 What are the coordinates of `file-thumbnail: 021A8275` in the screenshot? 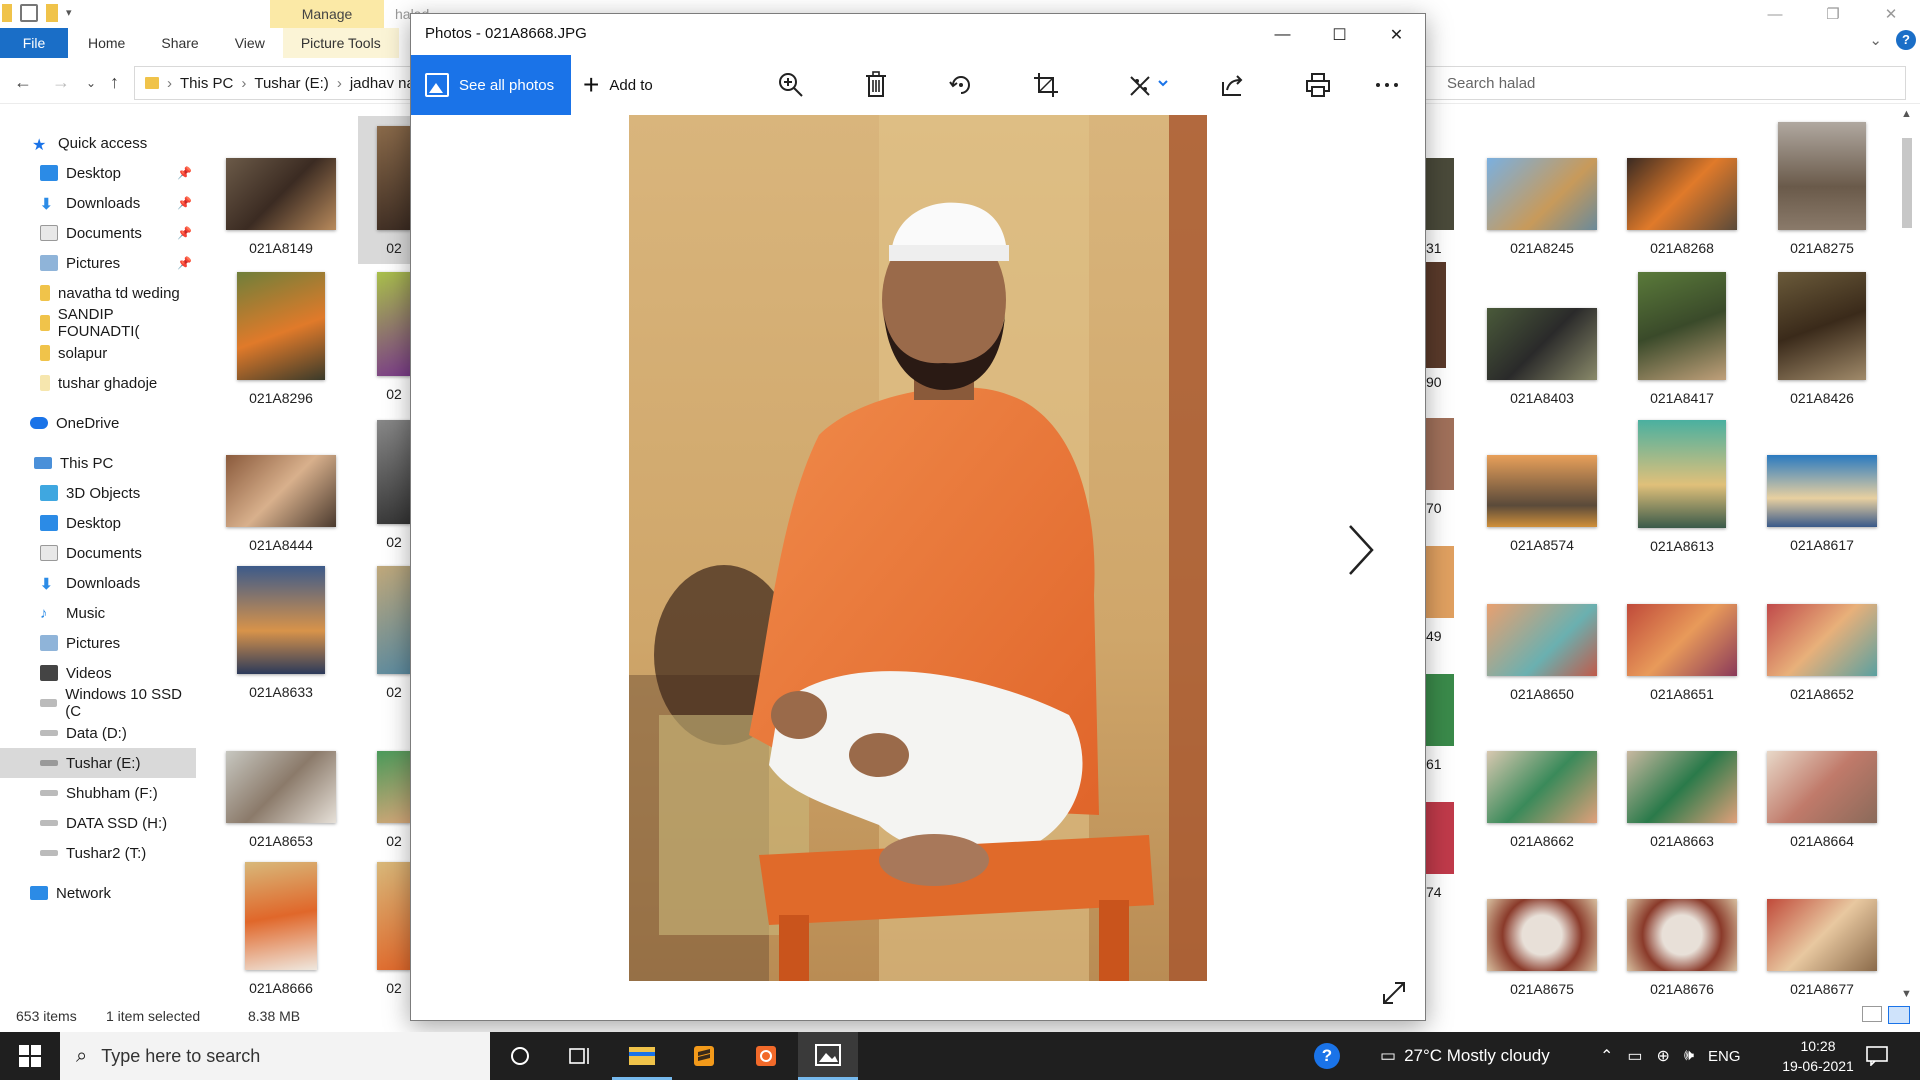 It's located at (1822, 189).